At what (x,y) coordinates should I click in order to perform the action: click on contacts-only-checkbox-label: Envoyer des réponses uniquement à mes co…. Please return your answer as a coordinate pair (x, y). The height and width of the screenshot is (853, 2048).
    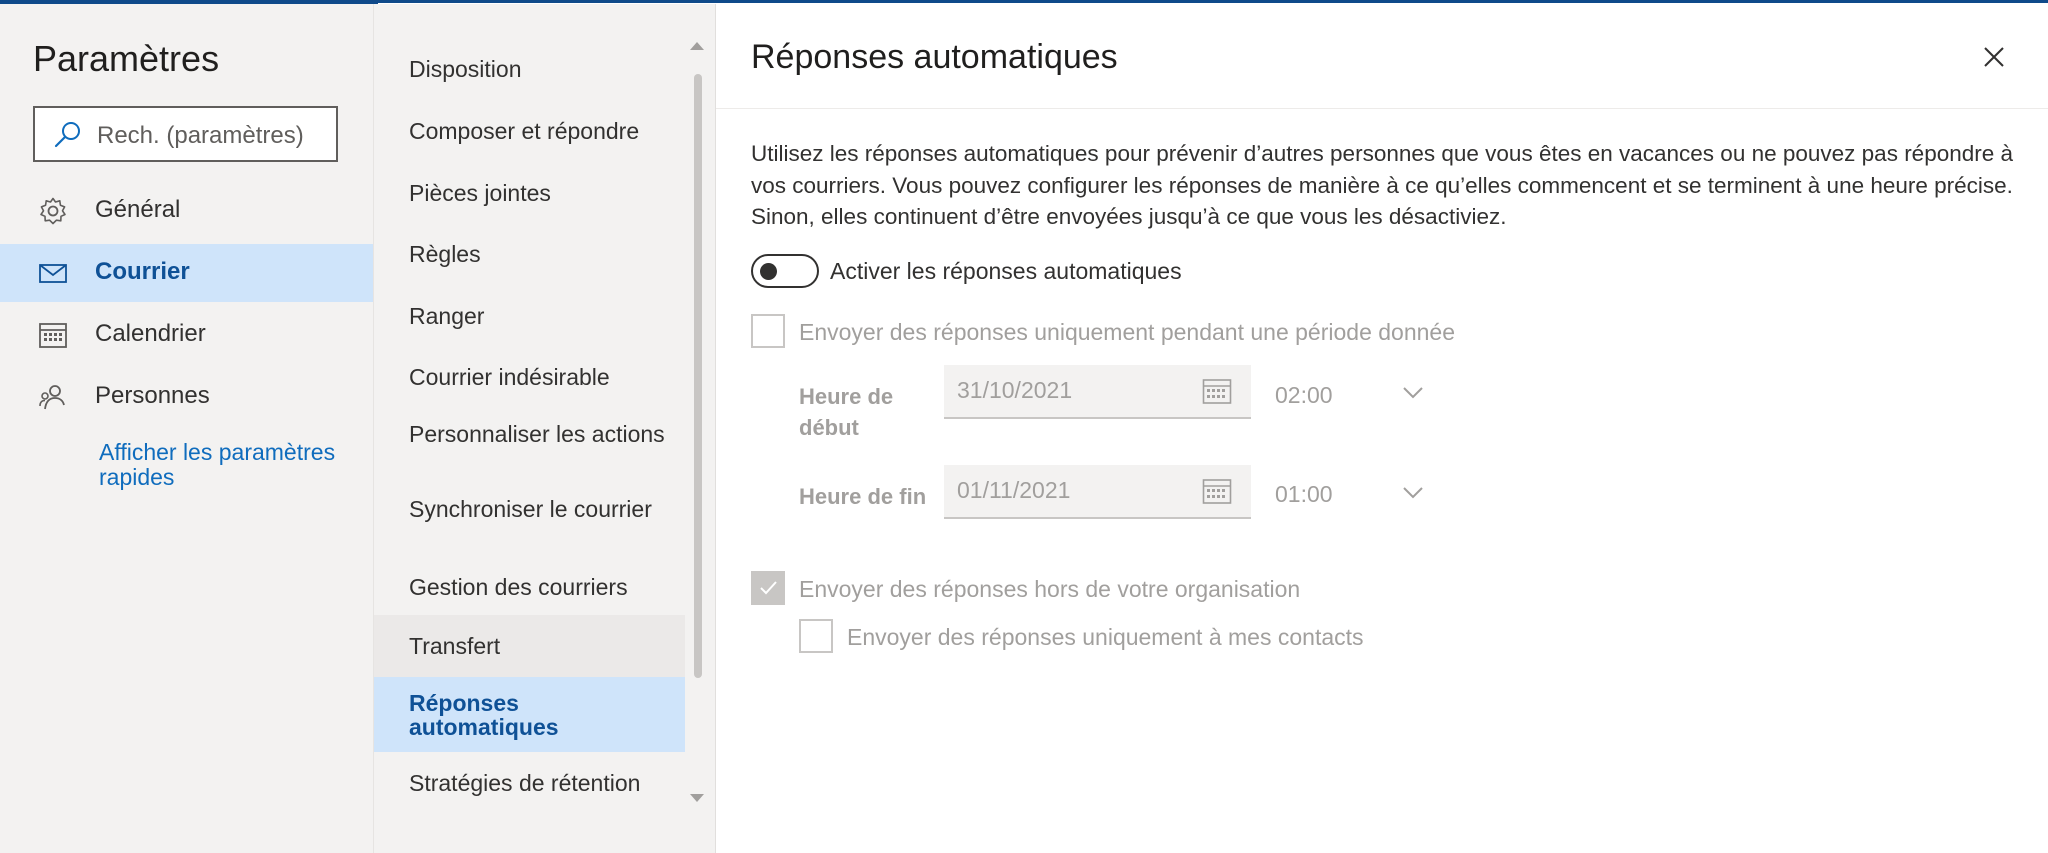
    Looking at the image, I should click on (1105, 637).